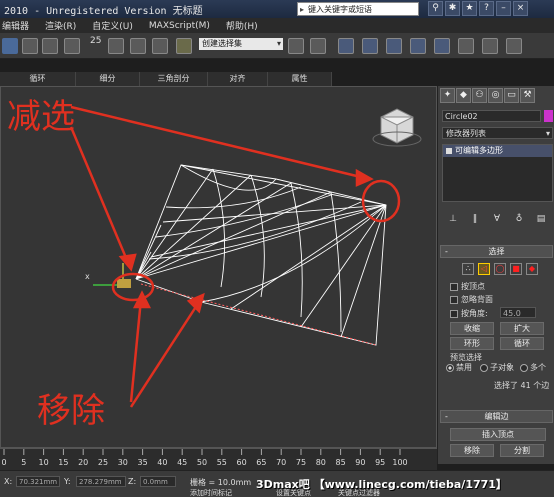  What do you see at coordinates (472, 328) in the screenshot?
I see `shrink-button: 收缩` at bounding box center [472, 328].